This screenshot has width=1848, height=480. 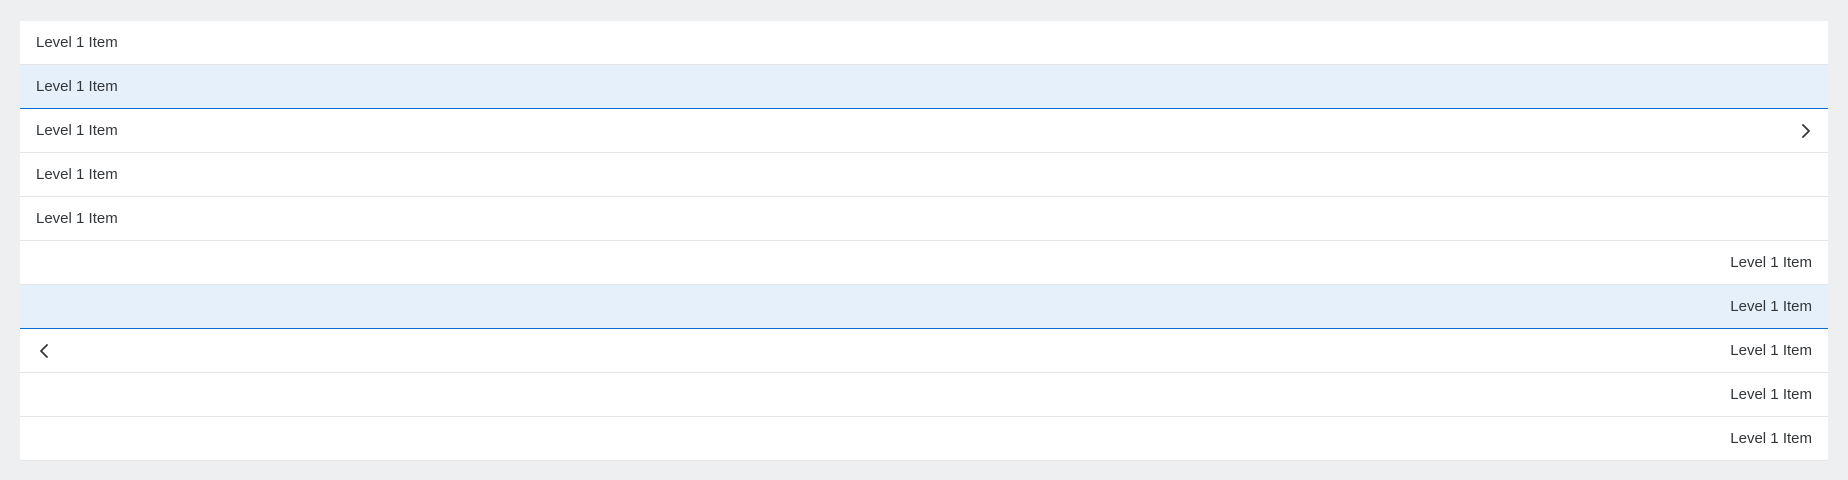 I want to click on chevron-left-icon, so click(x=44, y=351).